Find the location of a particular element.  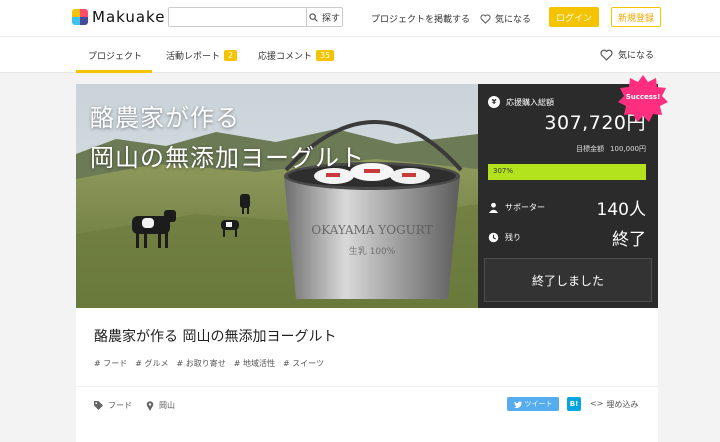

remaining-label: 残り is located at coordinates (513, 237).